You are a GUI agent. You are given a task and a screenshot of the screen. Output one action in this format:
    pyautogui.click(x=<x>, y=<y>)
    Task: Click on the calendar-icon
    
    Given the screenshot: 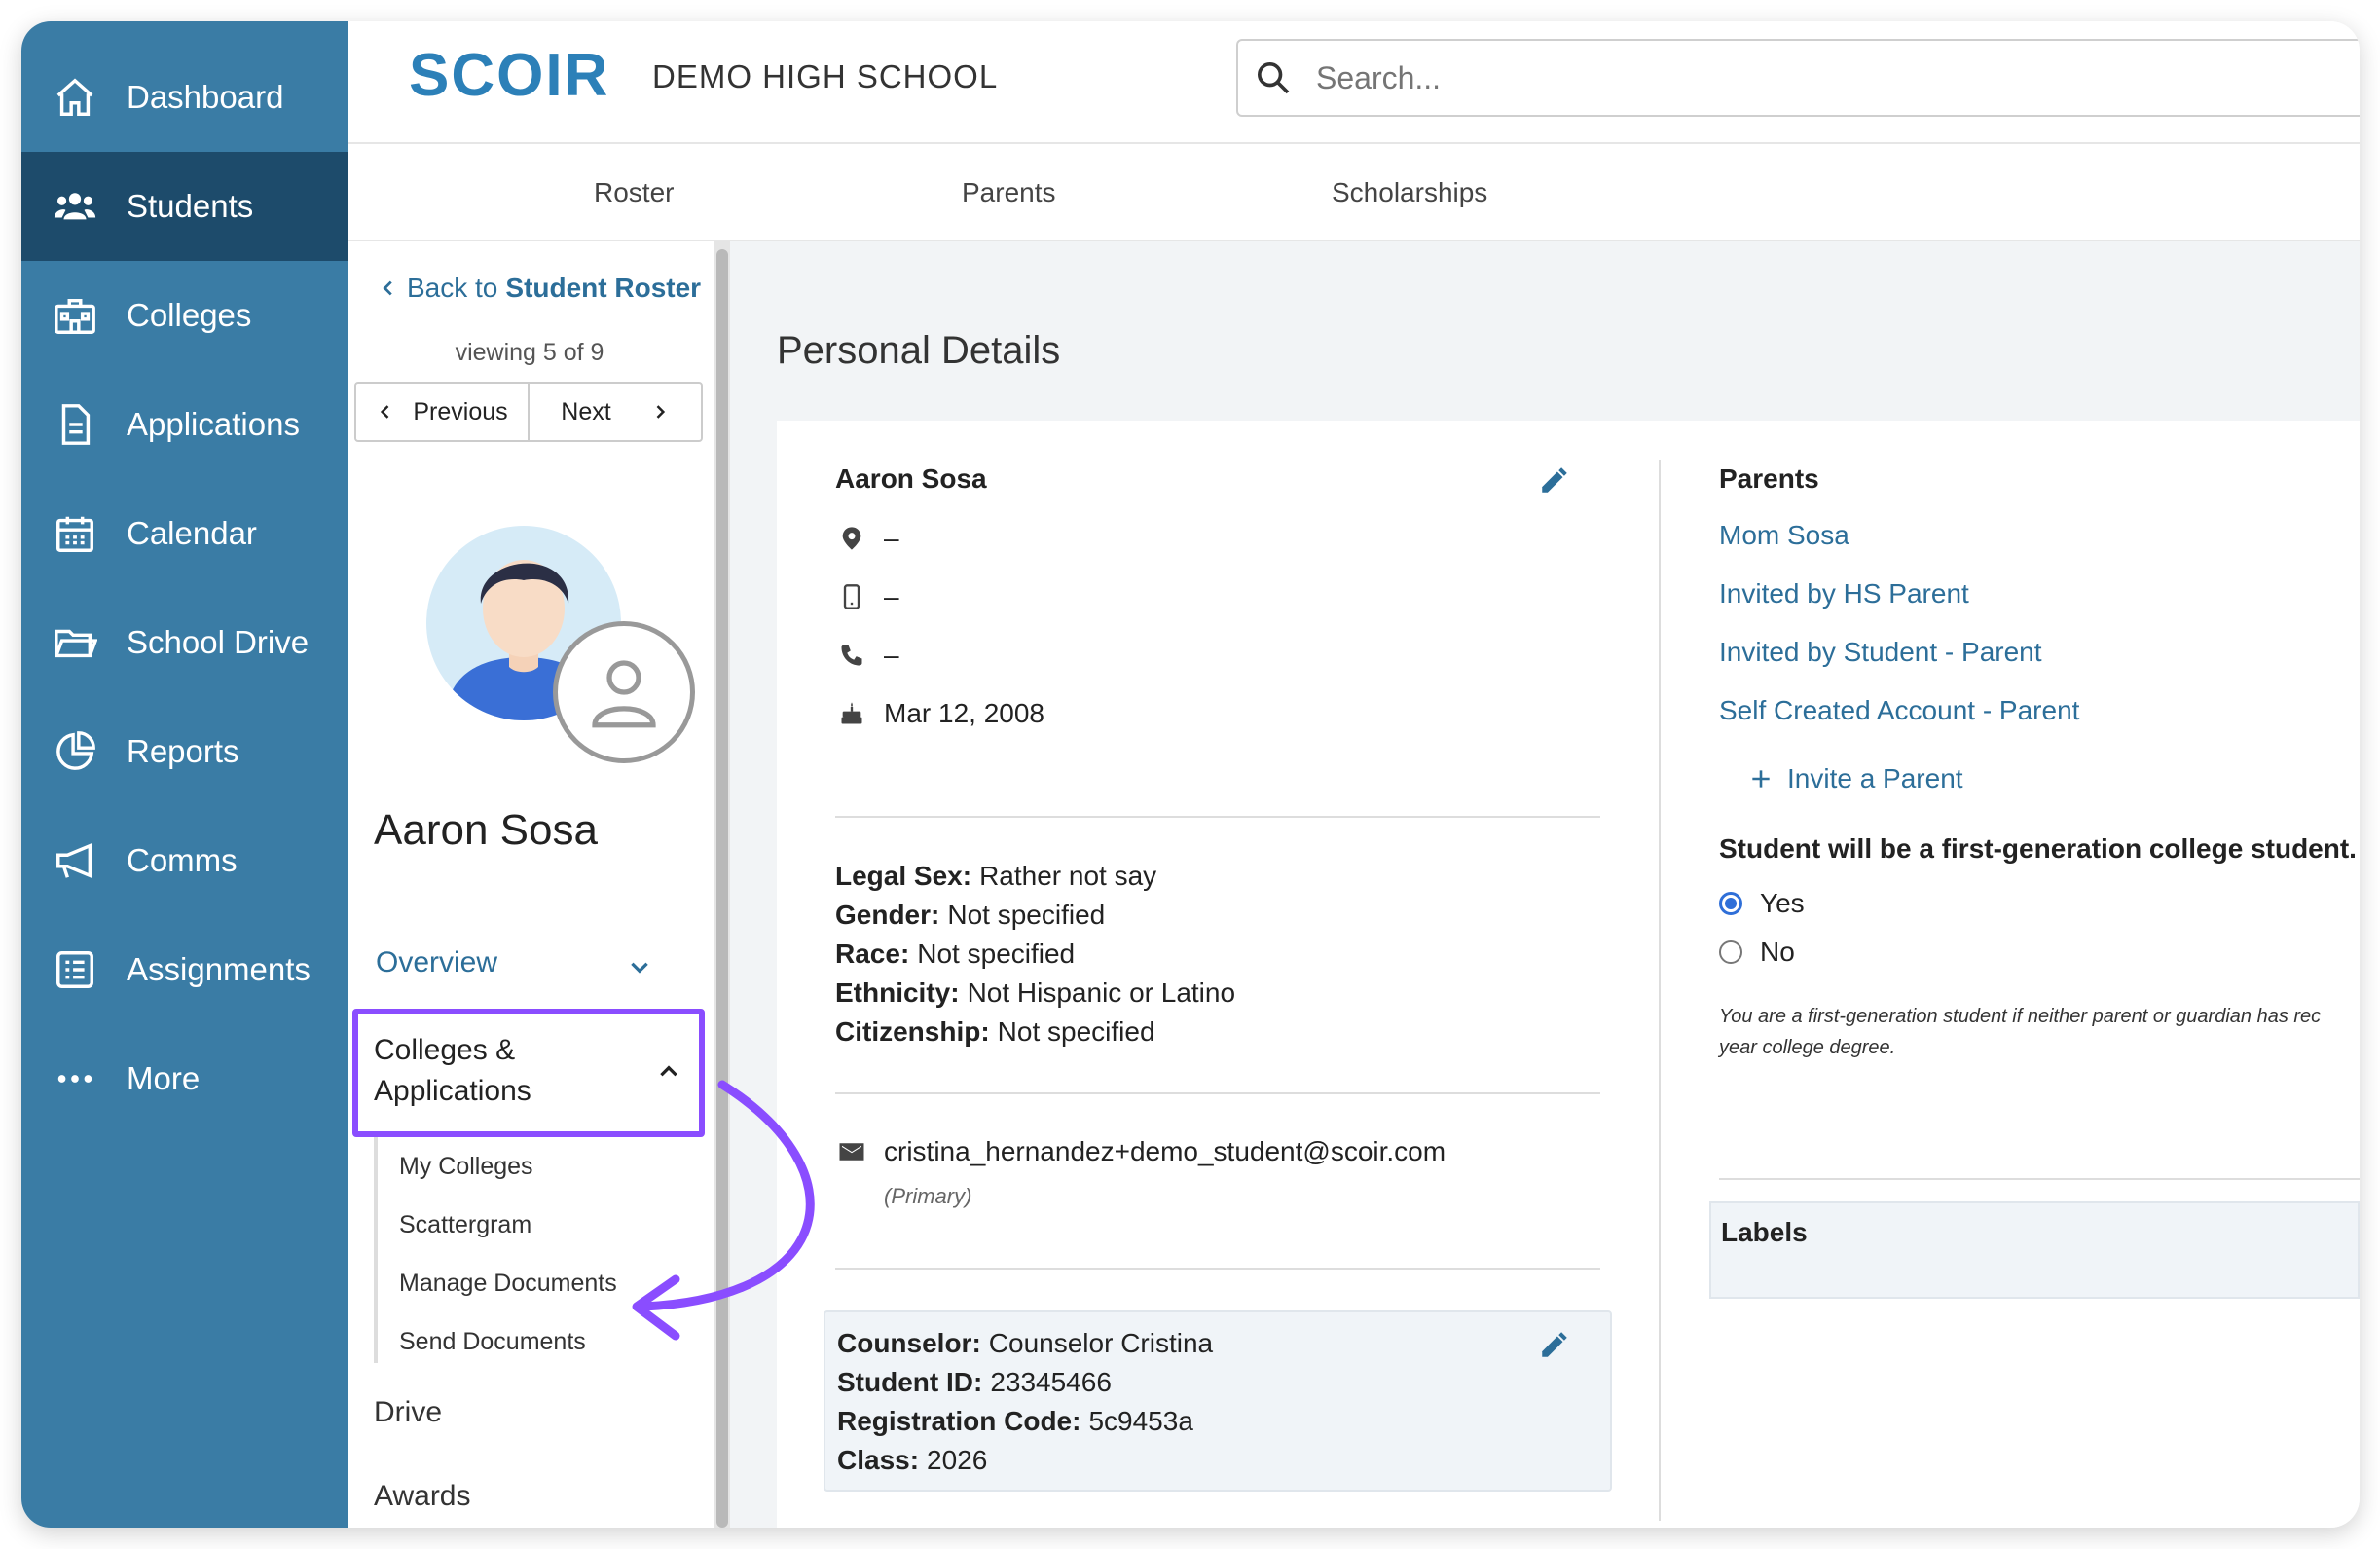 What is the action you would take?
    pyautogui.click(x=75, y=533)
    